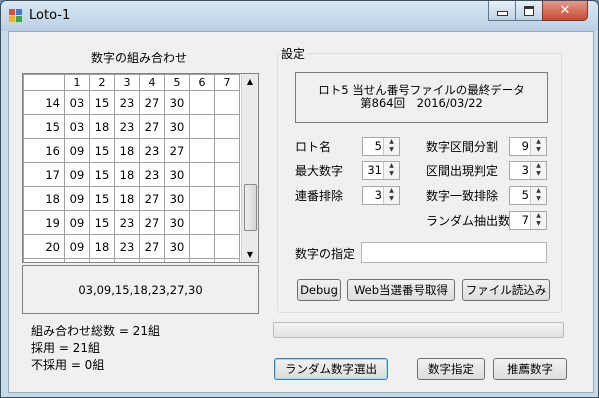  Describe the element at coordinates (502, 11) in the screenshot. I see `minimize-button` at that location.